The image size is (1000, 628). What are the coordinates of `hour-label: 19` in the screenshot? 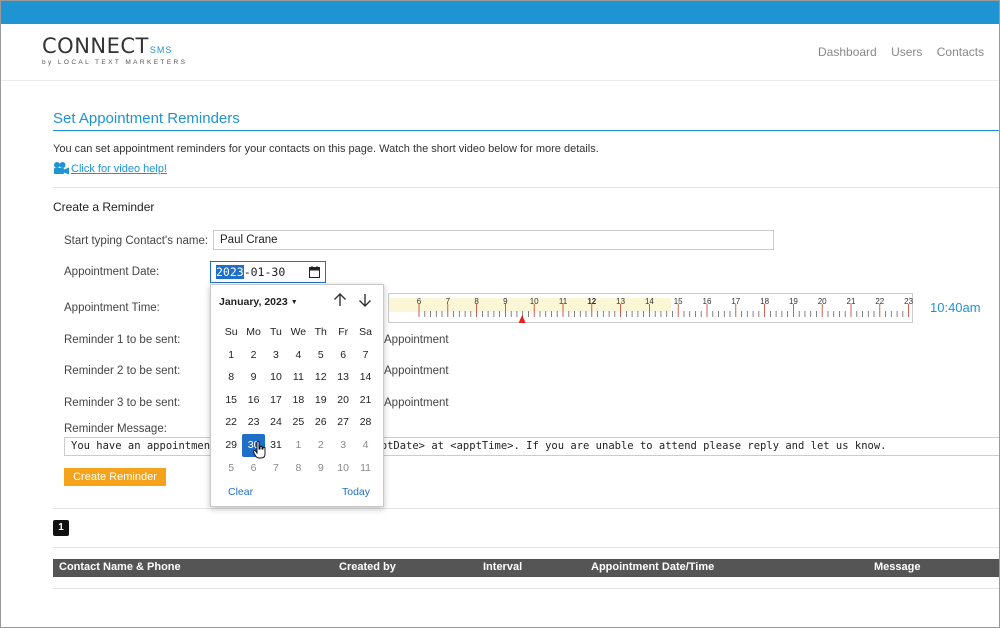 It's located at (793, 301).